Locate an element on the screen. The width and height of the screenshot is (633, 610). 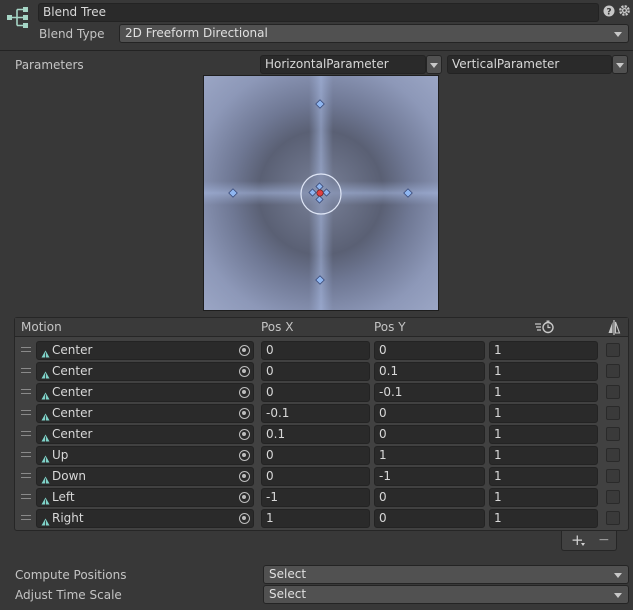
pos-x-input: 0.1 is located at coordinates (315, 434).